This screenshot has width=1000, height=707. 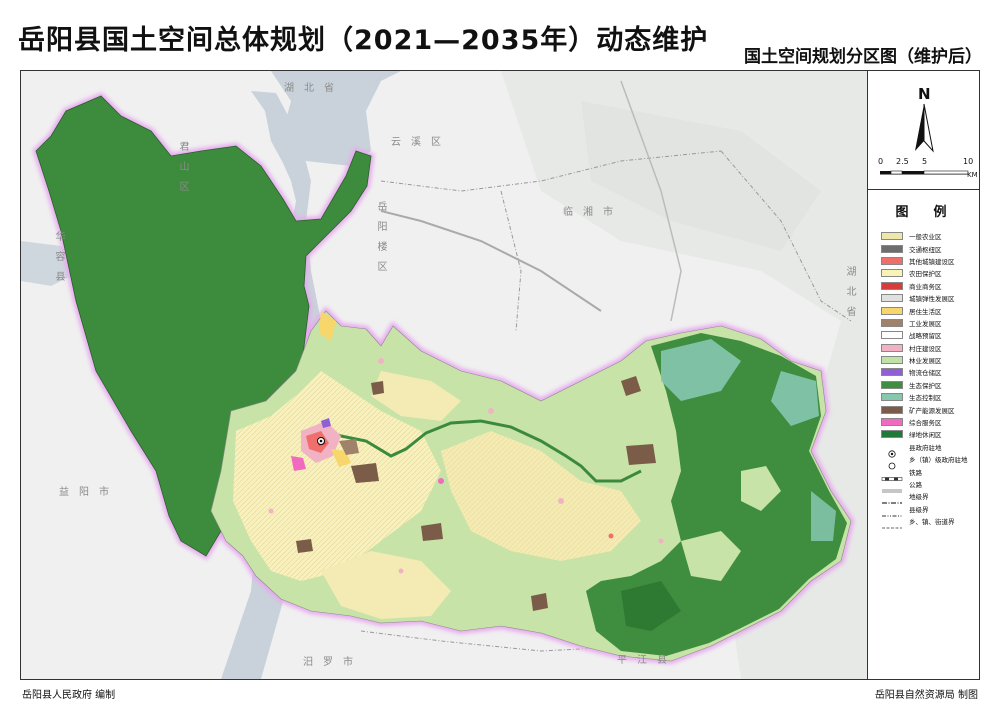 What do you see at coordinates (930, 473) in the screenshot?
I see `legend-item: 铁路` at bounding box center [930, 473].